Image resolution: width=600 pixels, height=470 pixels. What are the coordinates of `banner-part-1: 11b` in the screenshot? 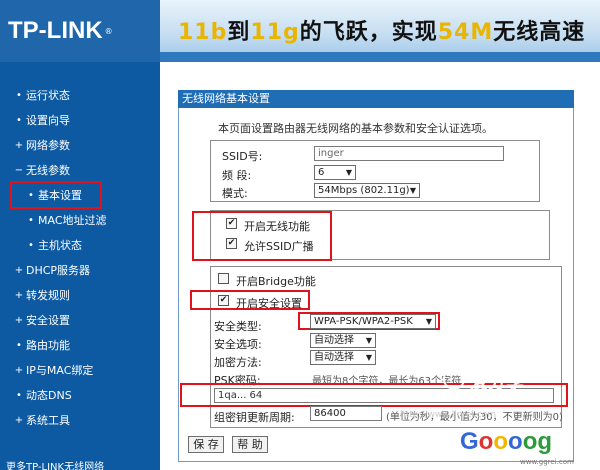 It's located at (203, 32).